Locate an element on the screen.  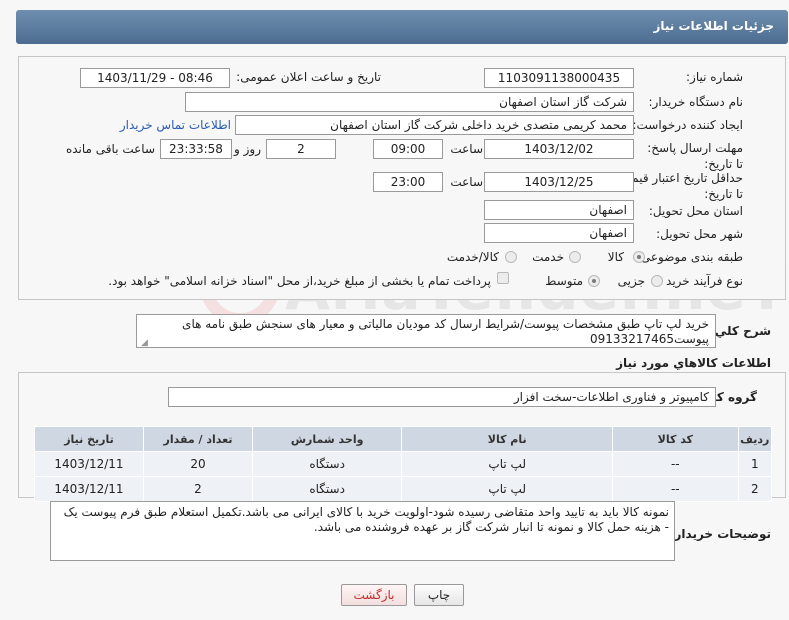
cell-qty: 20 is located at coordinates (198, 464).